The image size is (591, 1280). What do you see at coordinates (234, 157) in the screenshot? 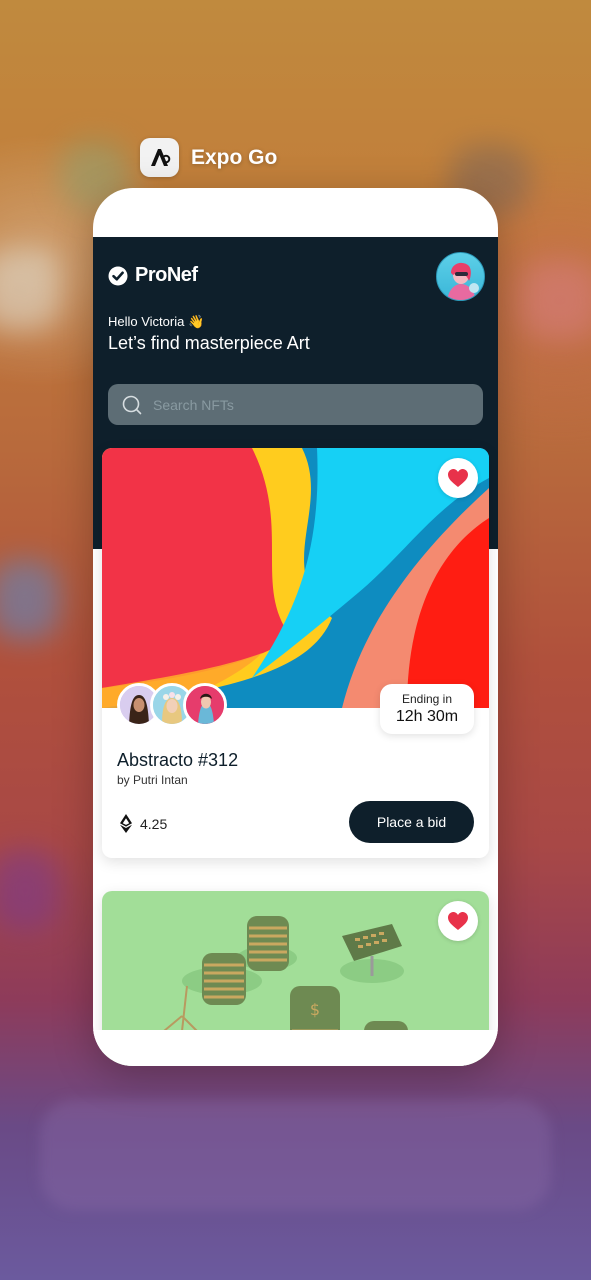
I see `app-name-label: Expo Go` at bounding box center [234, 157].